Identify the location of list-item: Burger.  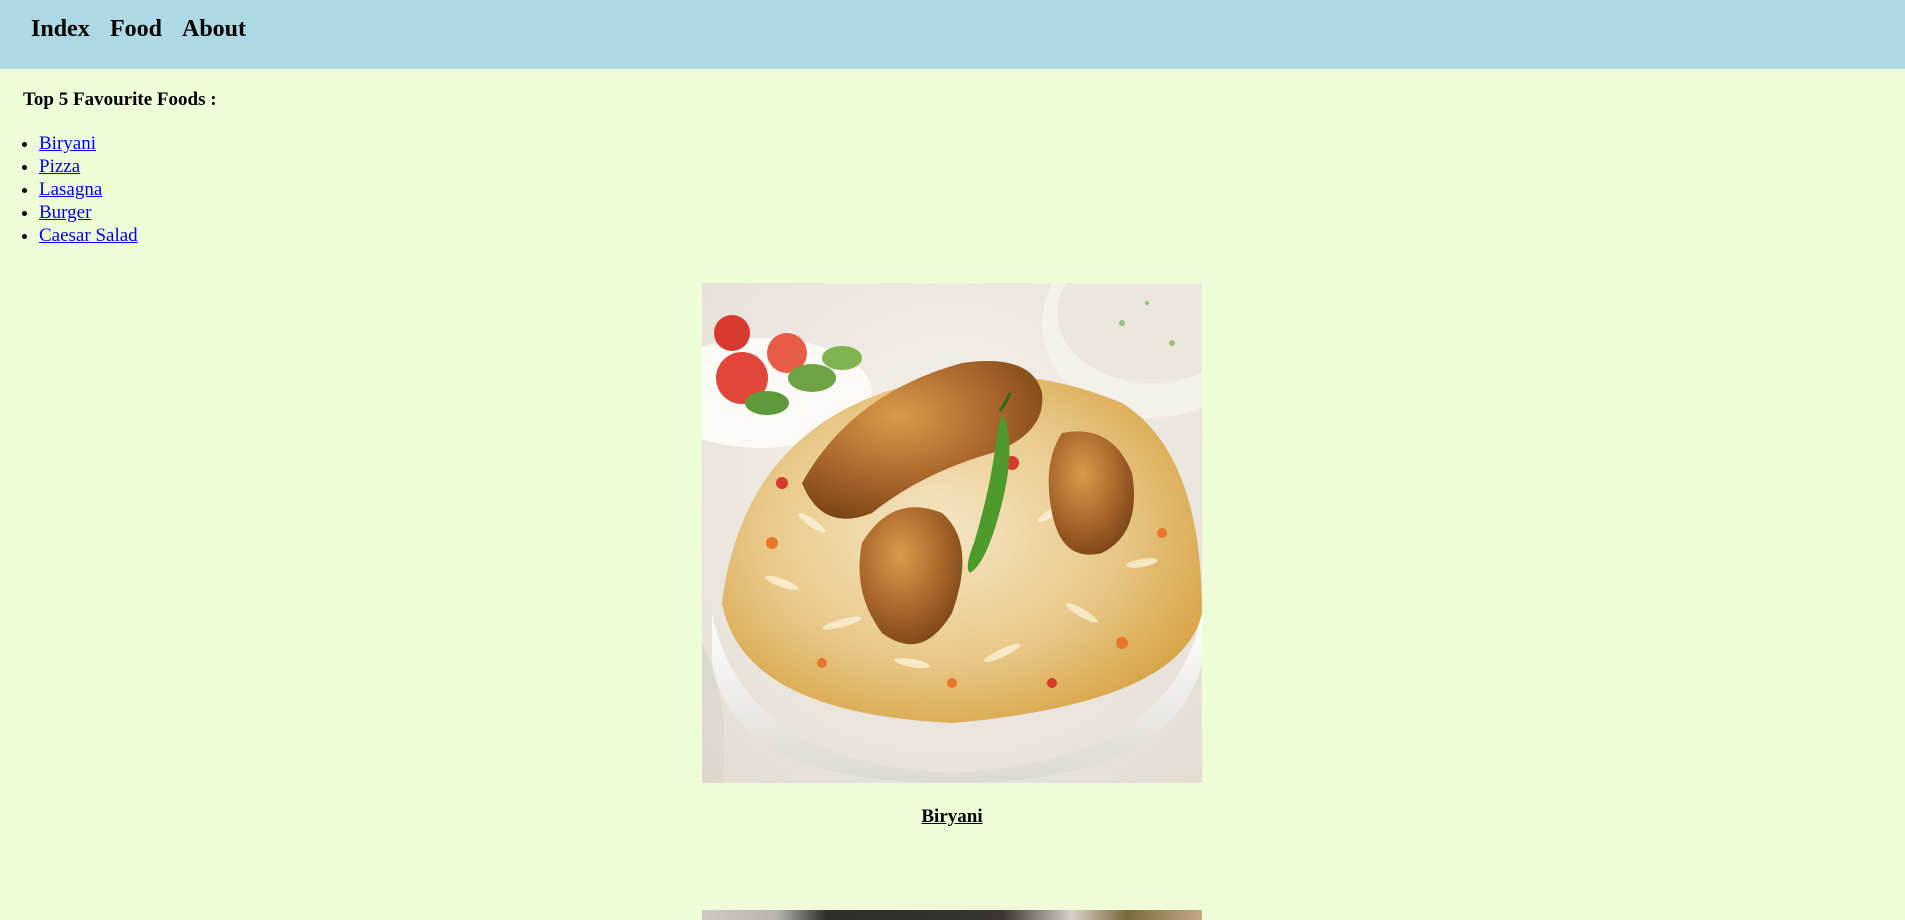
(88, 212).